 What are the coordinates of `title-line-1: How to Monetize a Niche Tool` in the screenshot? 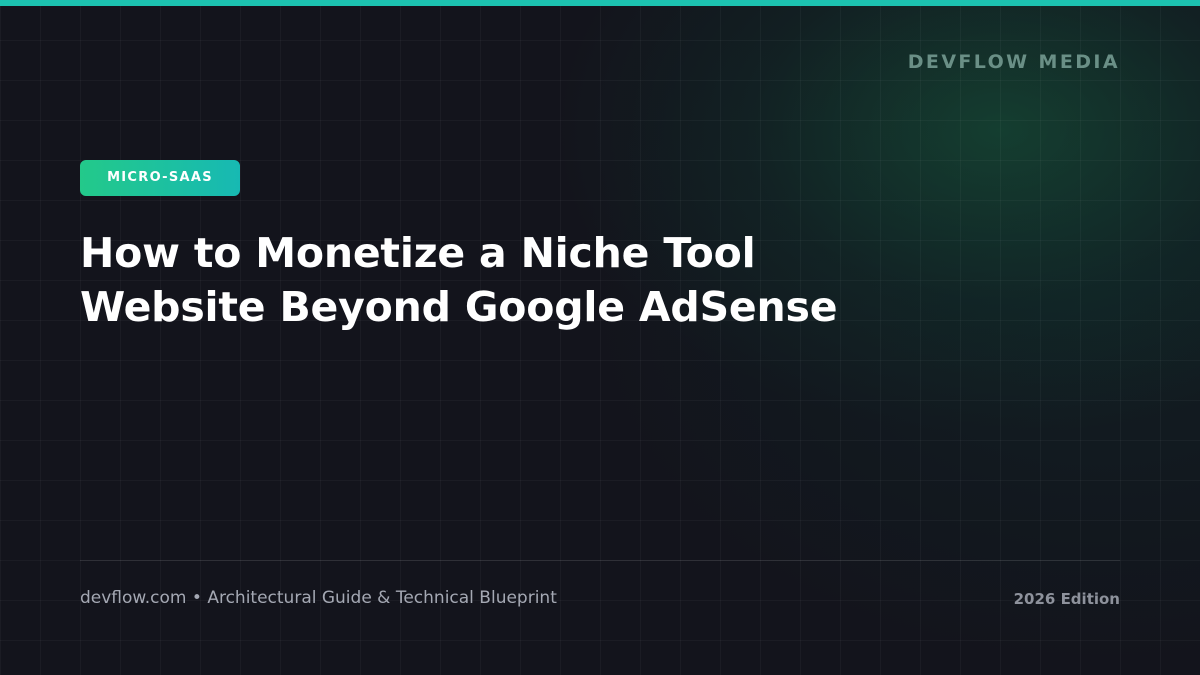 It's located at (418, 253).